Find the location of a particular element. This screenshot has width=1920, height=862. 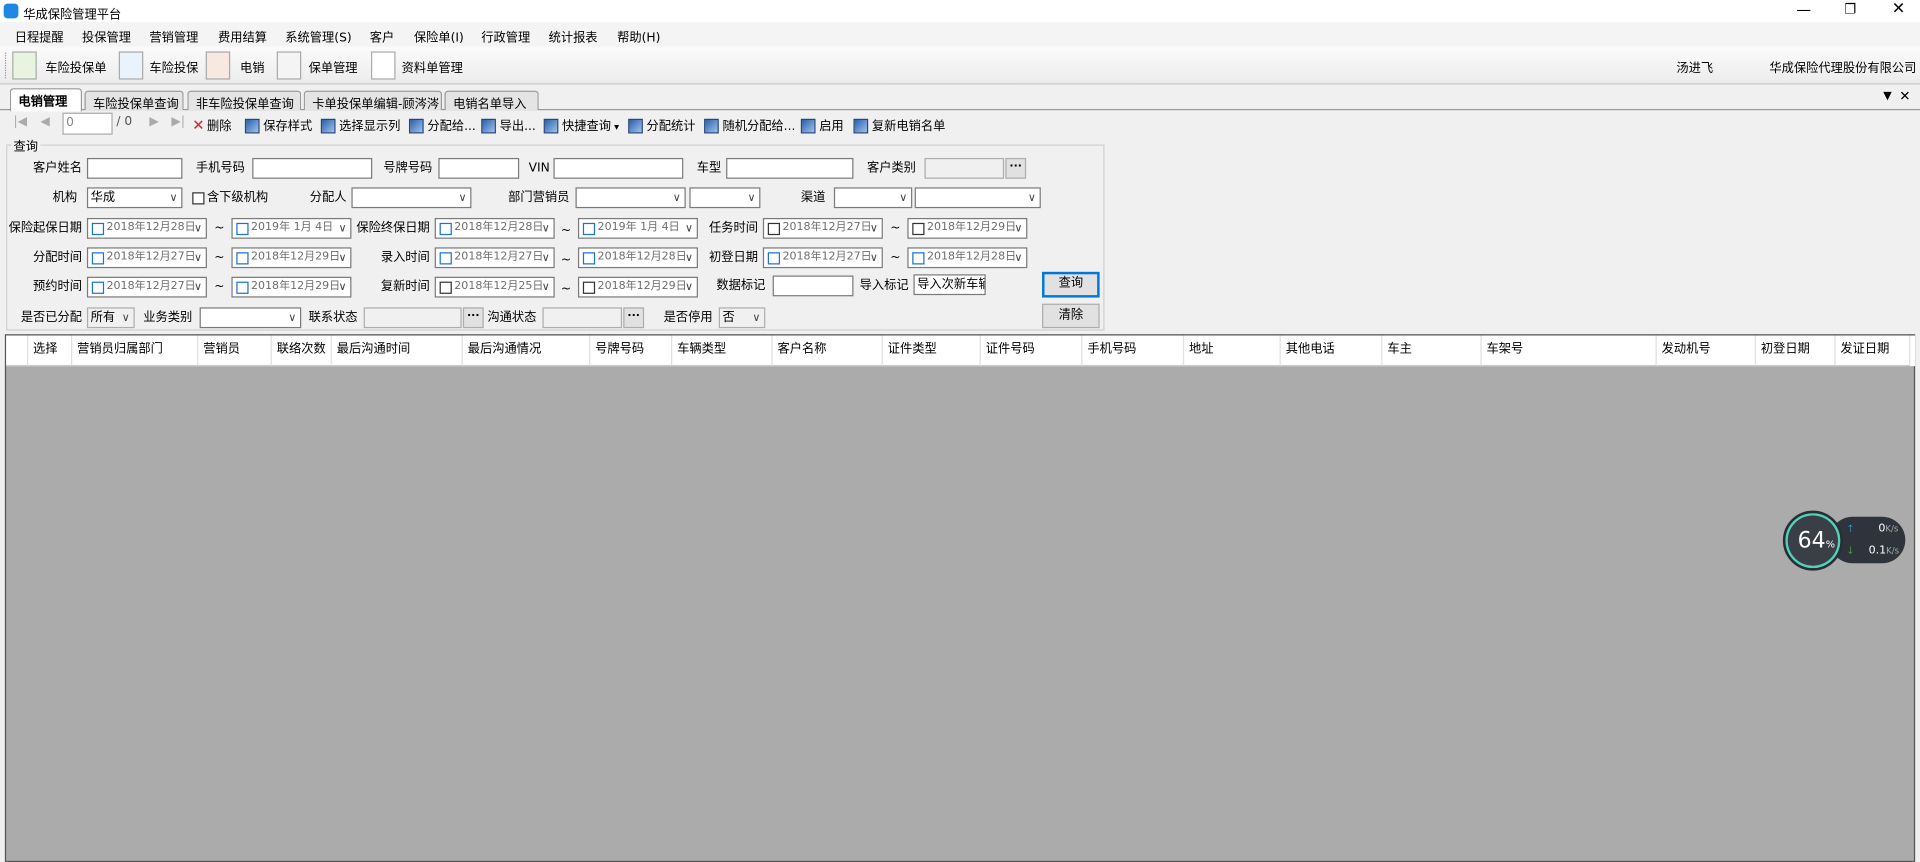

first-page-icon: |◀ is located at coordinates (20, 121).